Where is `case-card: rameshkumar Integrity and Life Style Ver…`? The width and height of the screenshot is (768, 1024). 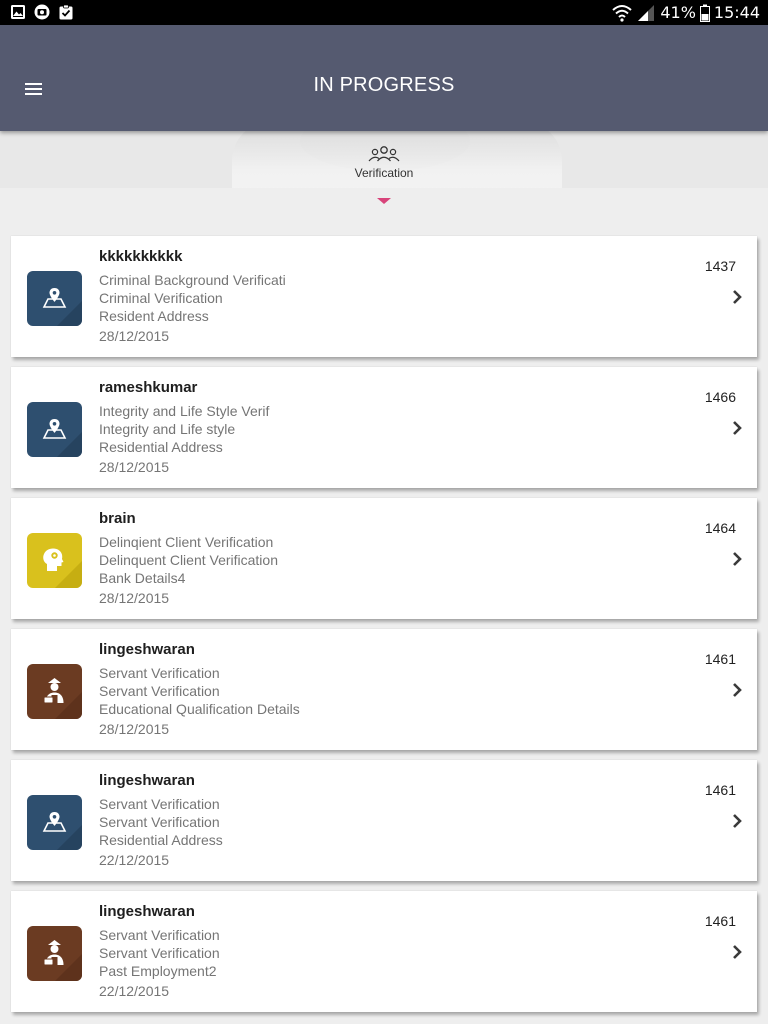
case-card: rameshkumar Integrity and Life Style Ver… is located at coordinates (384, 427).